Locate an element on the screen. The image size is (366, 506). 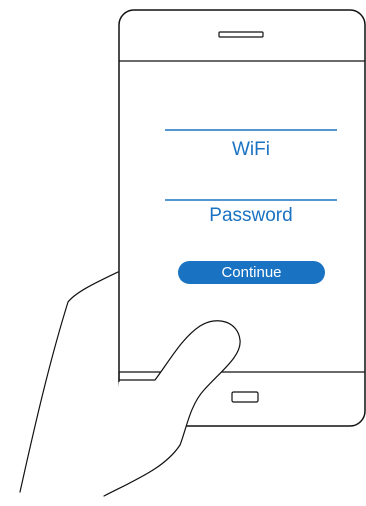
password-field-label: Password is located at coordinates (251, 216).